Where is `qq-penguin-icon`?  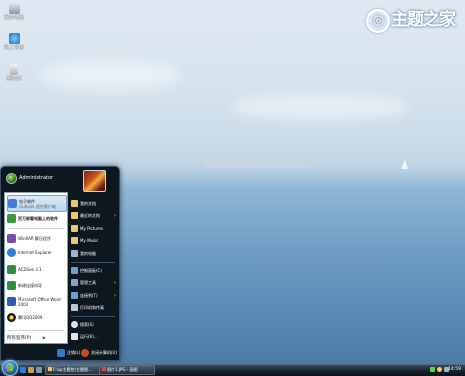 qq-penguin-icon is located at coordinates (11, 317).